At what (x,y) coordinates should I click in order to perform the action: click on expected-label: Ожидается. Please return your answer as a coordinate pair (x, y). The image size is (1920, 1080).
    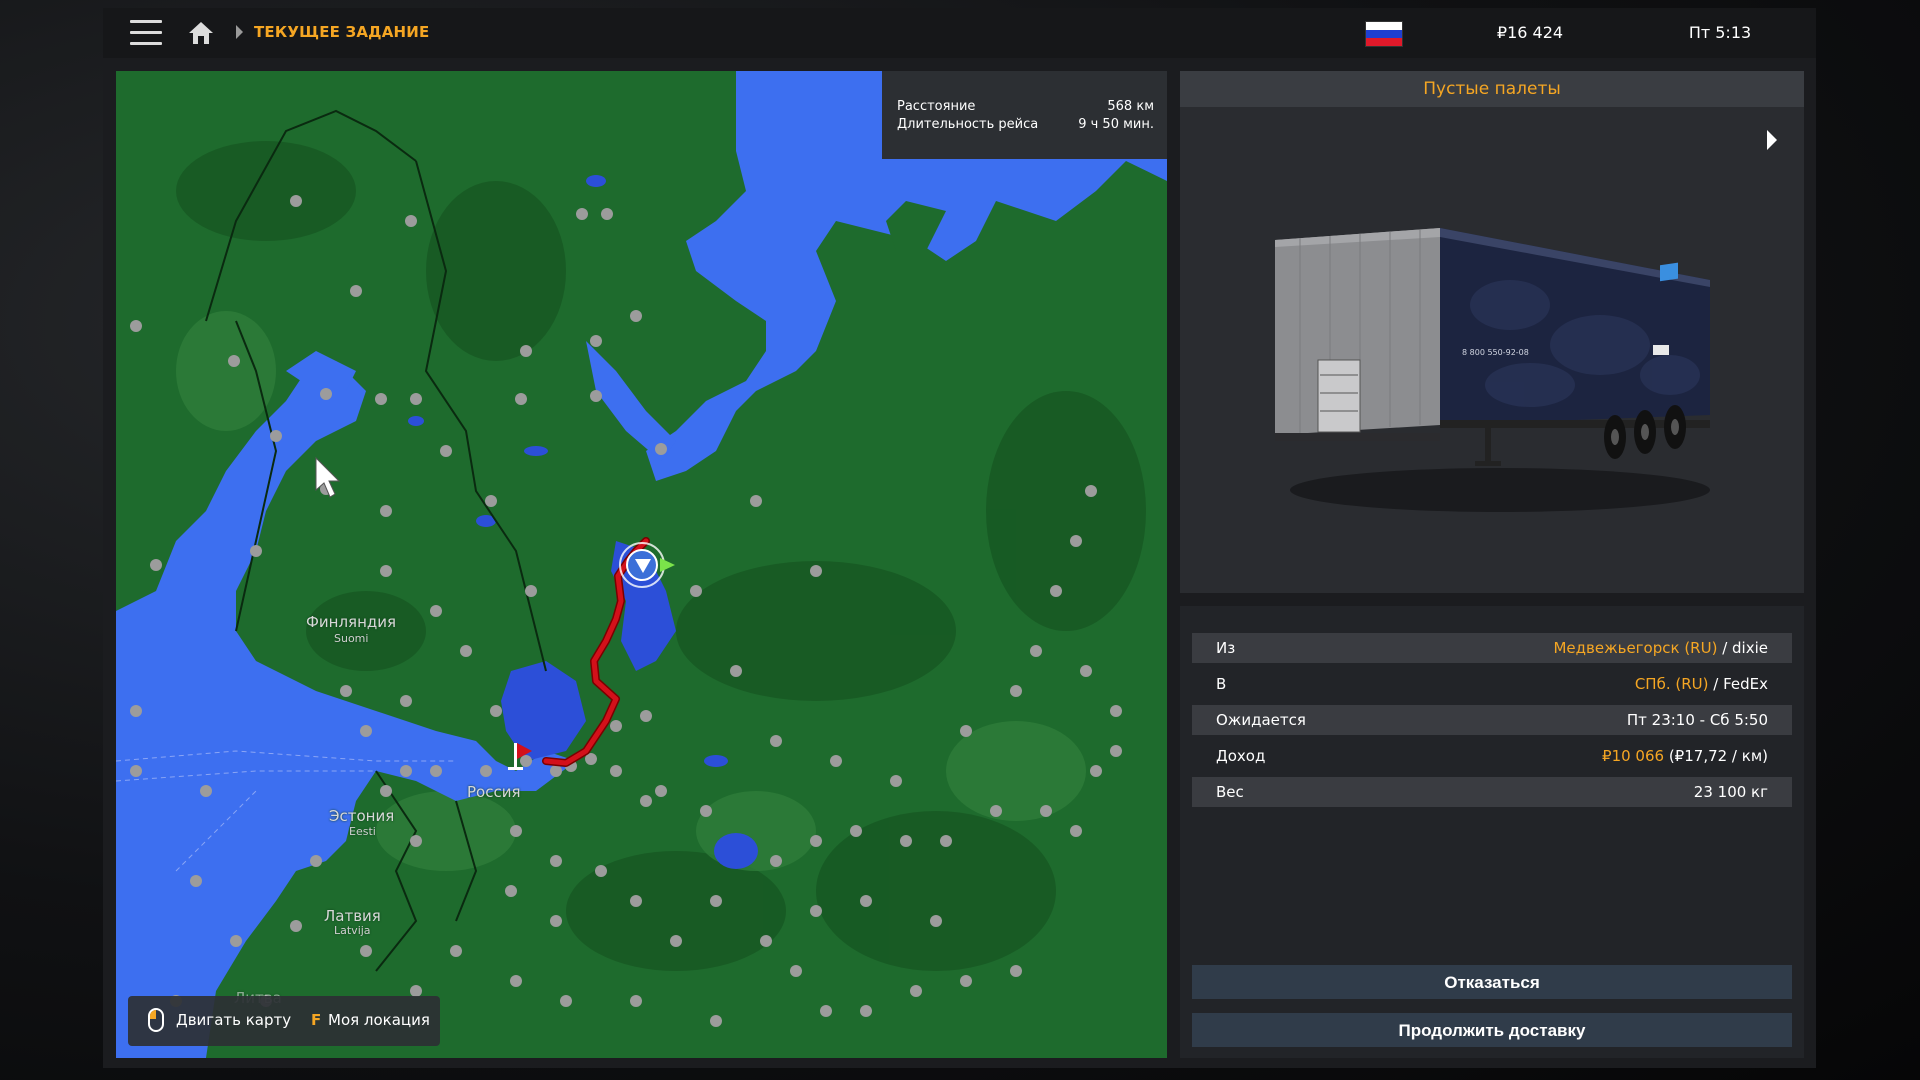
    Looking at the image, I should click on (1261, 720).